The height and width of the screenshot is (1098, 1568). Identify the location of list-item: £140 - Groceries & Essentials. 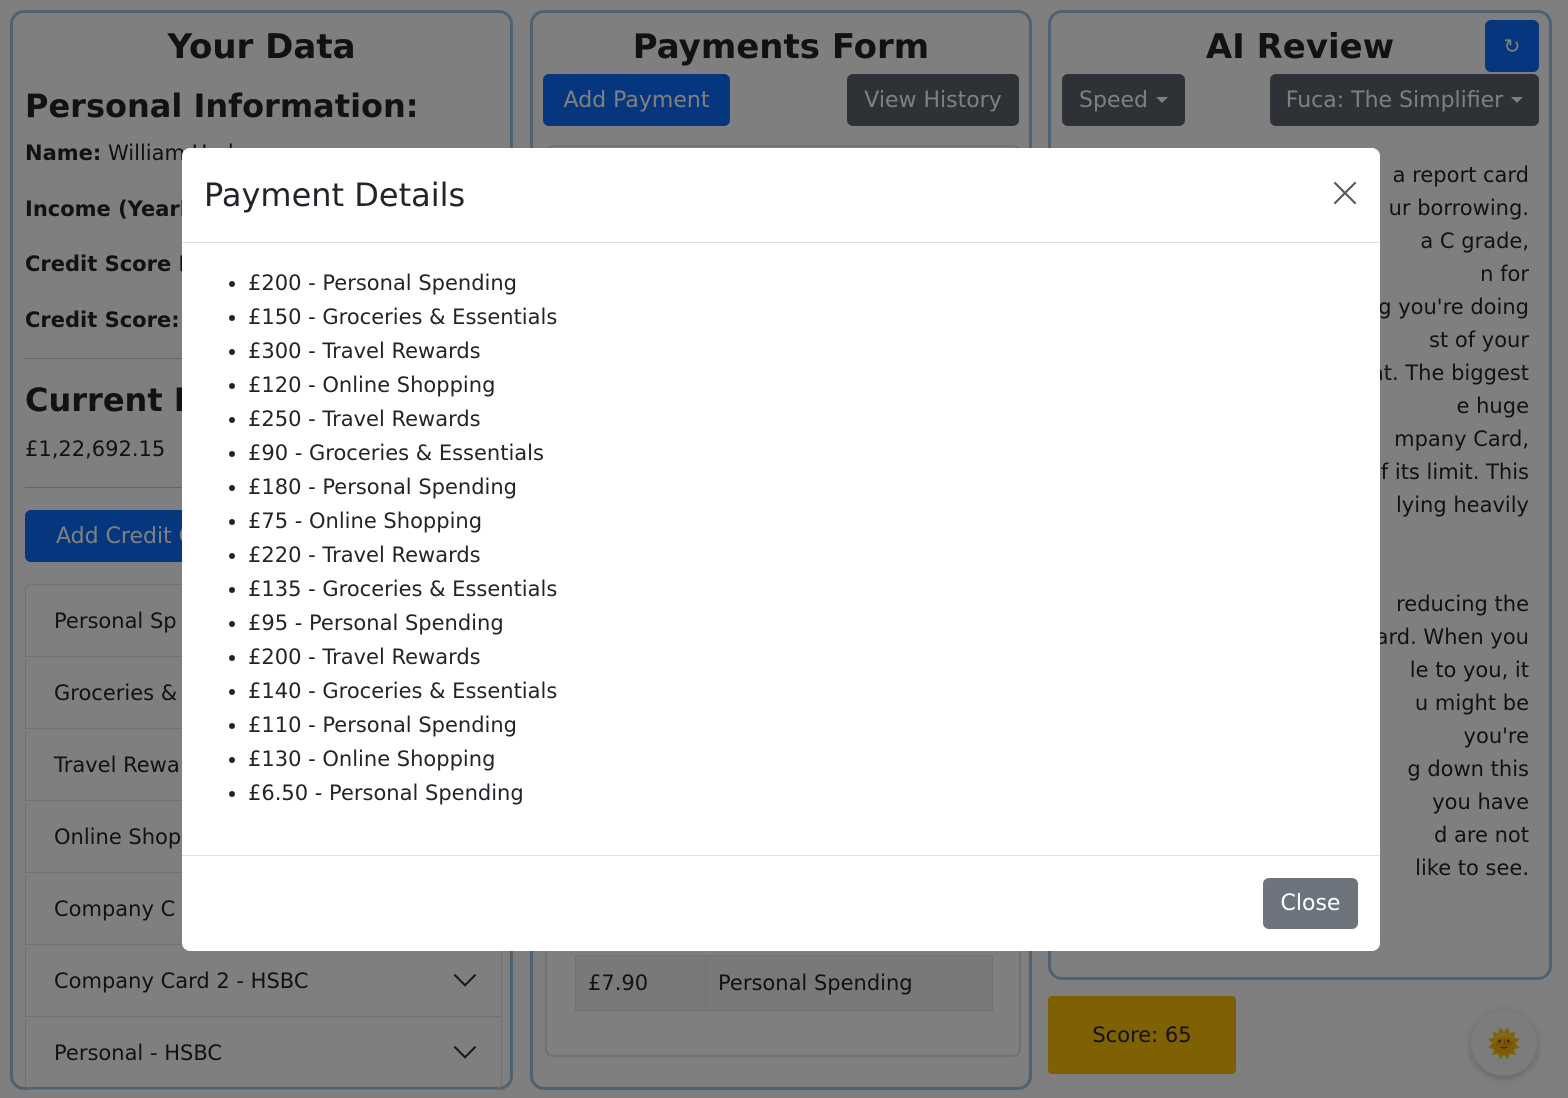
(402, 691).